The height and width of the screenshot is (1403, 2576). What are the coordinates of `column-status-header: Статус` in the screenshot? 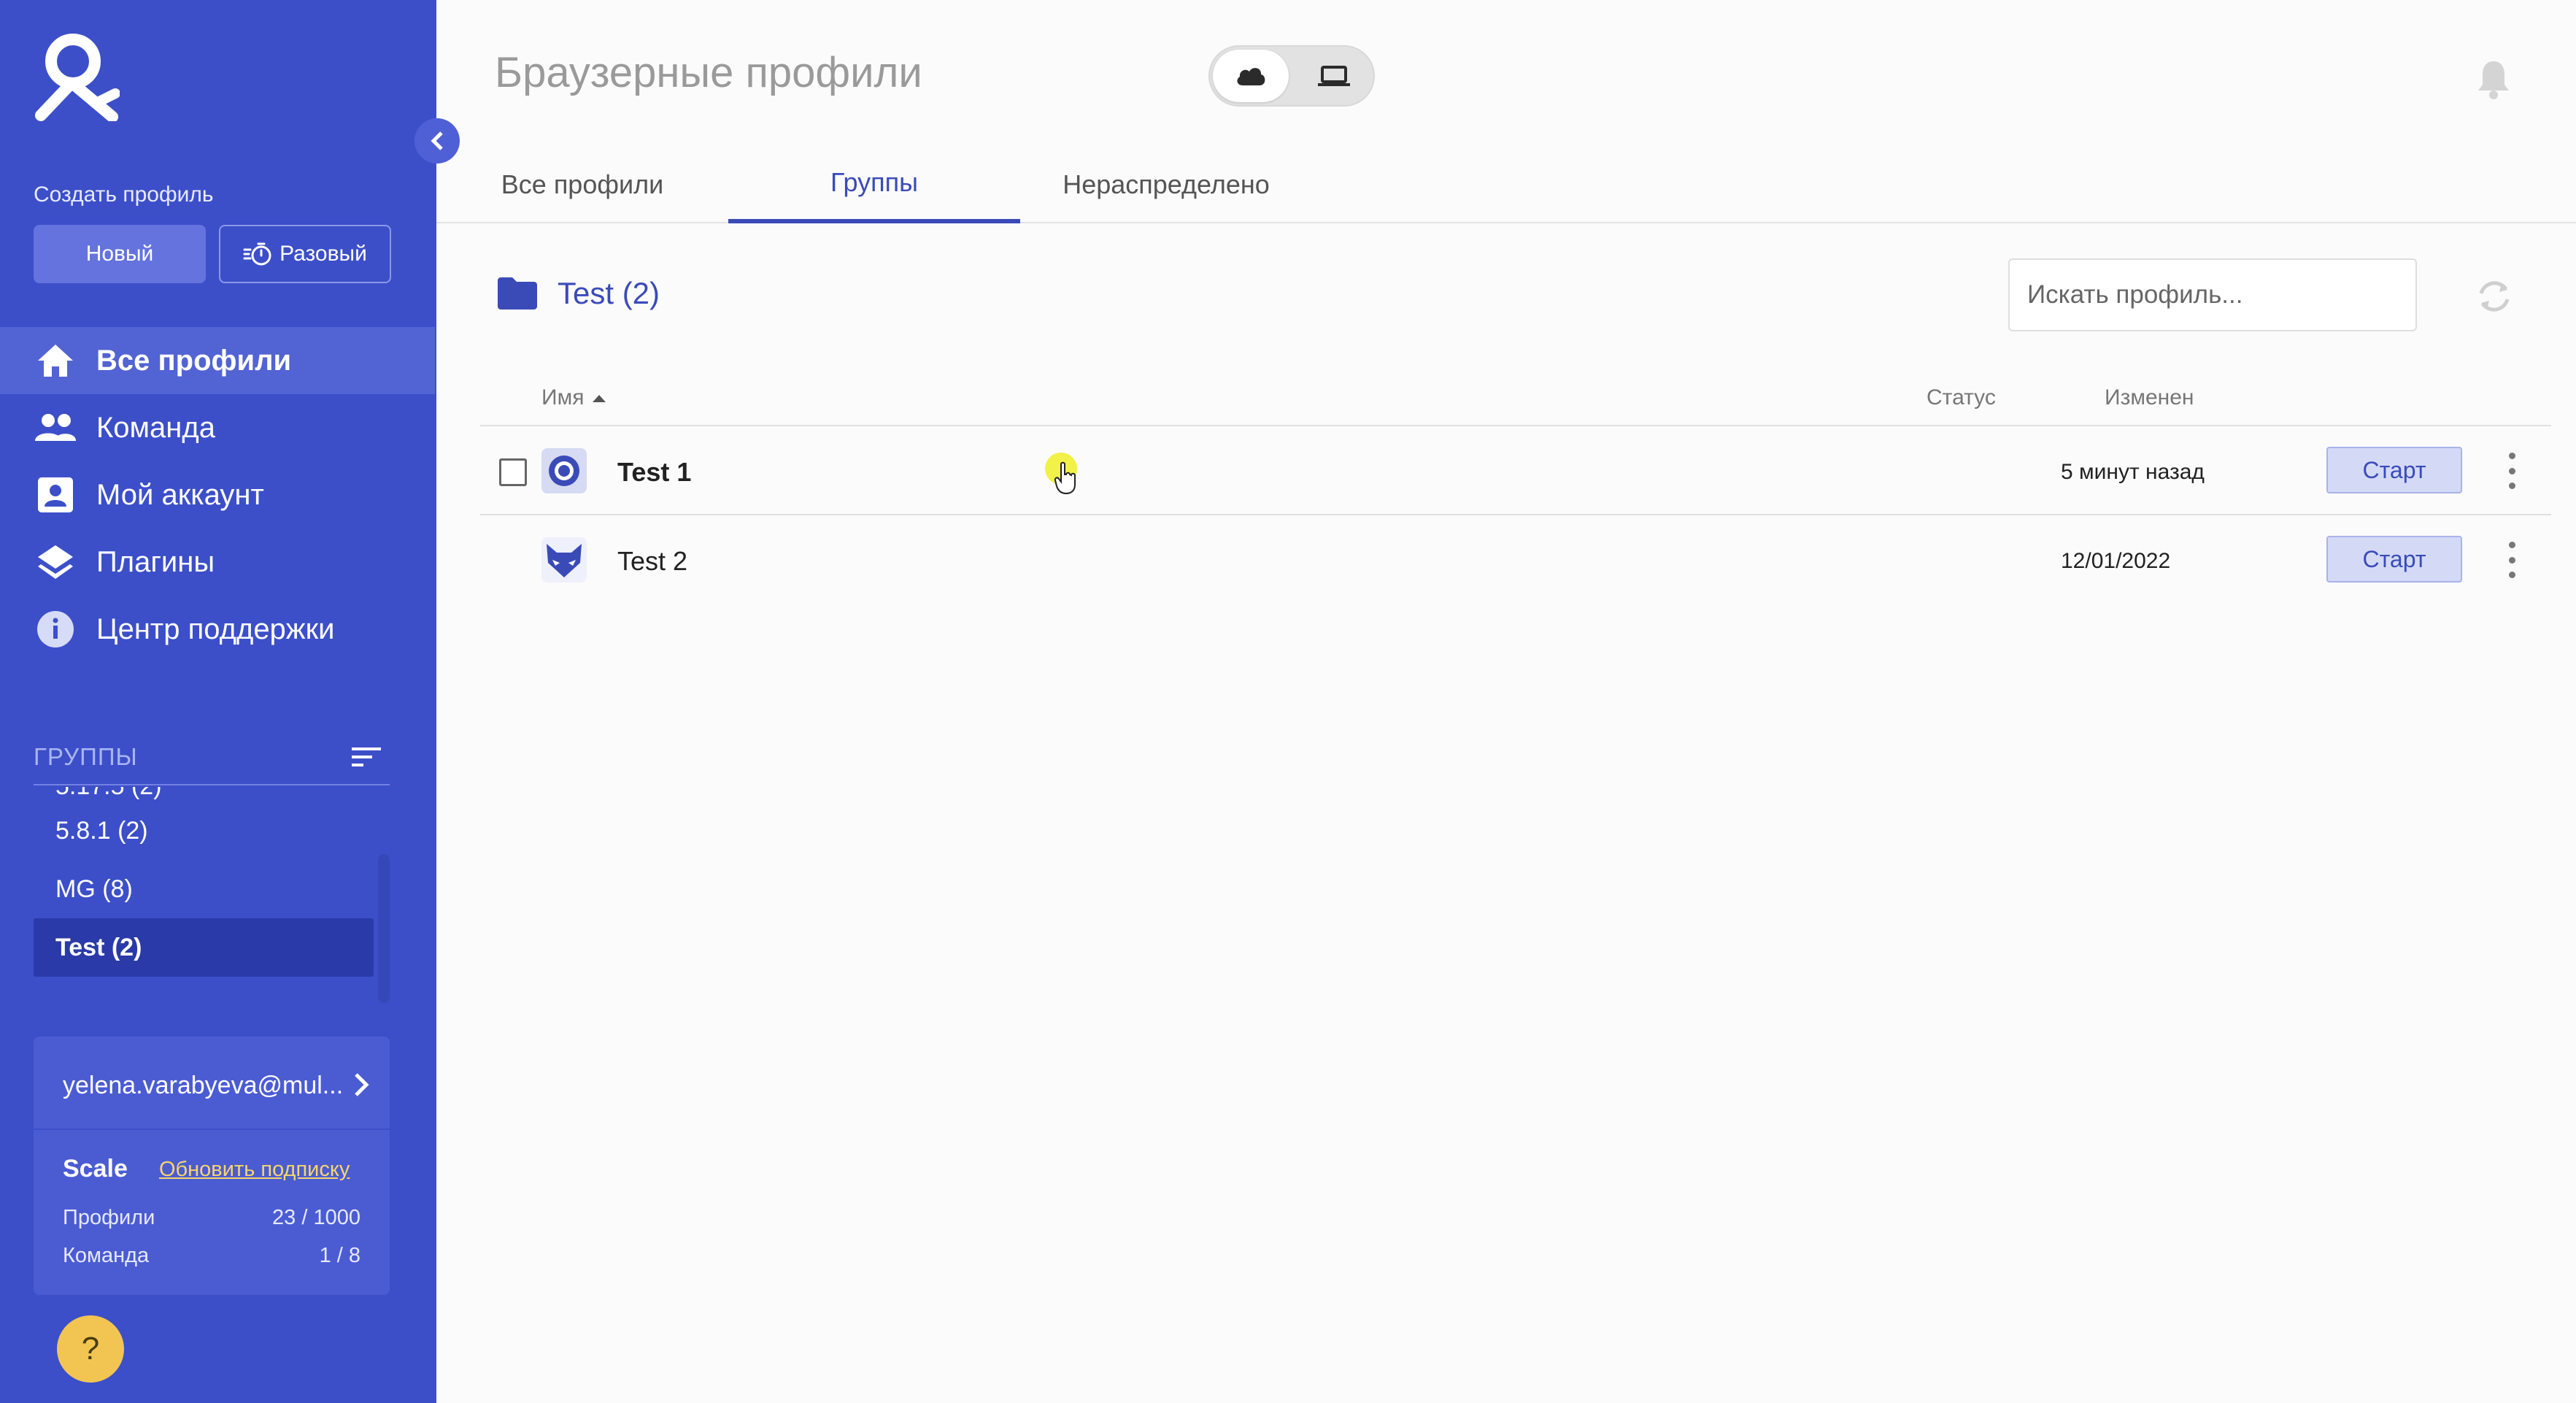 It's located at (1961, 397).